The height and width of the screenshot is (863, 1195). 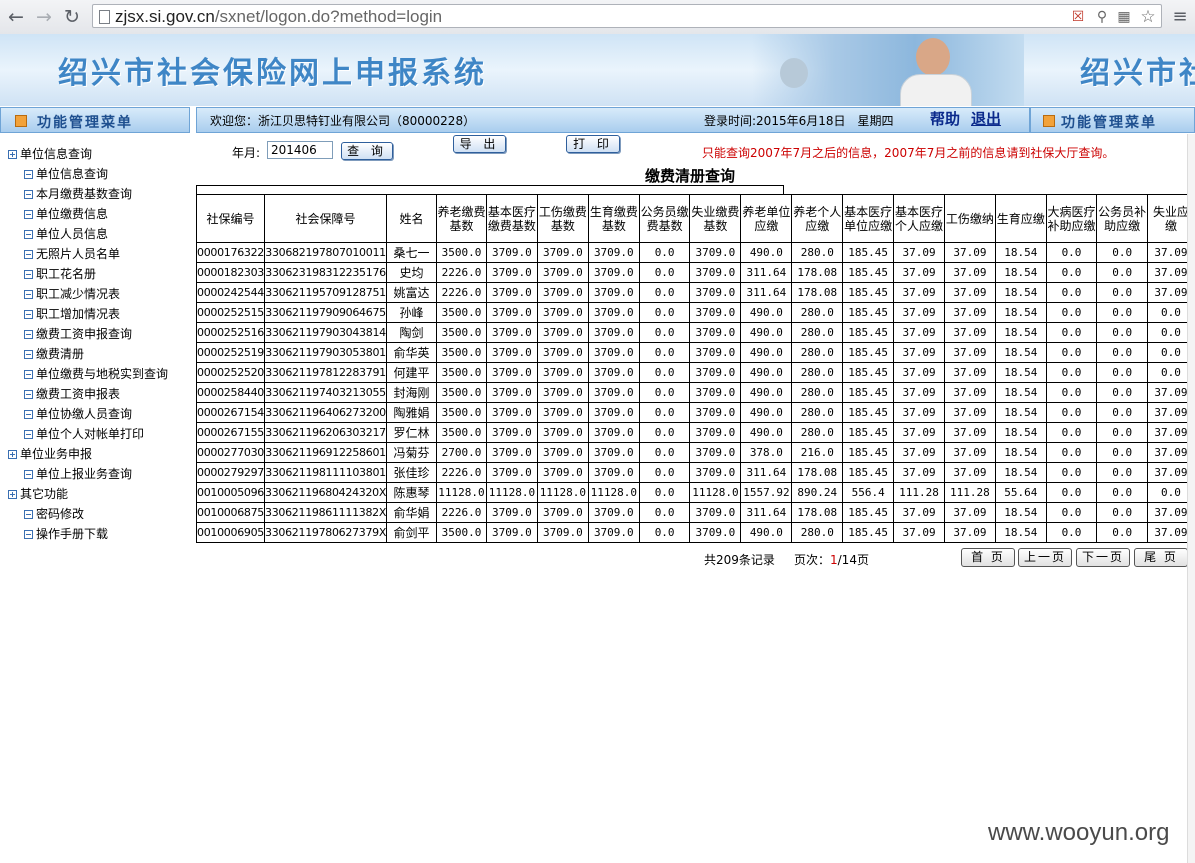 I want to click on table-cell: 何建平, so click(x=411, y=372).